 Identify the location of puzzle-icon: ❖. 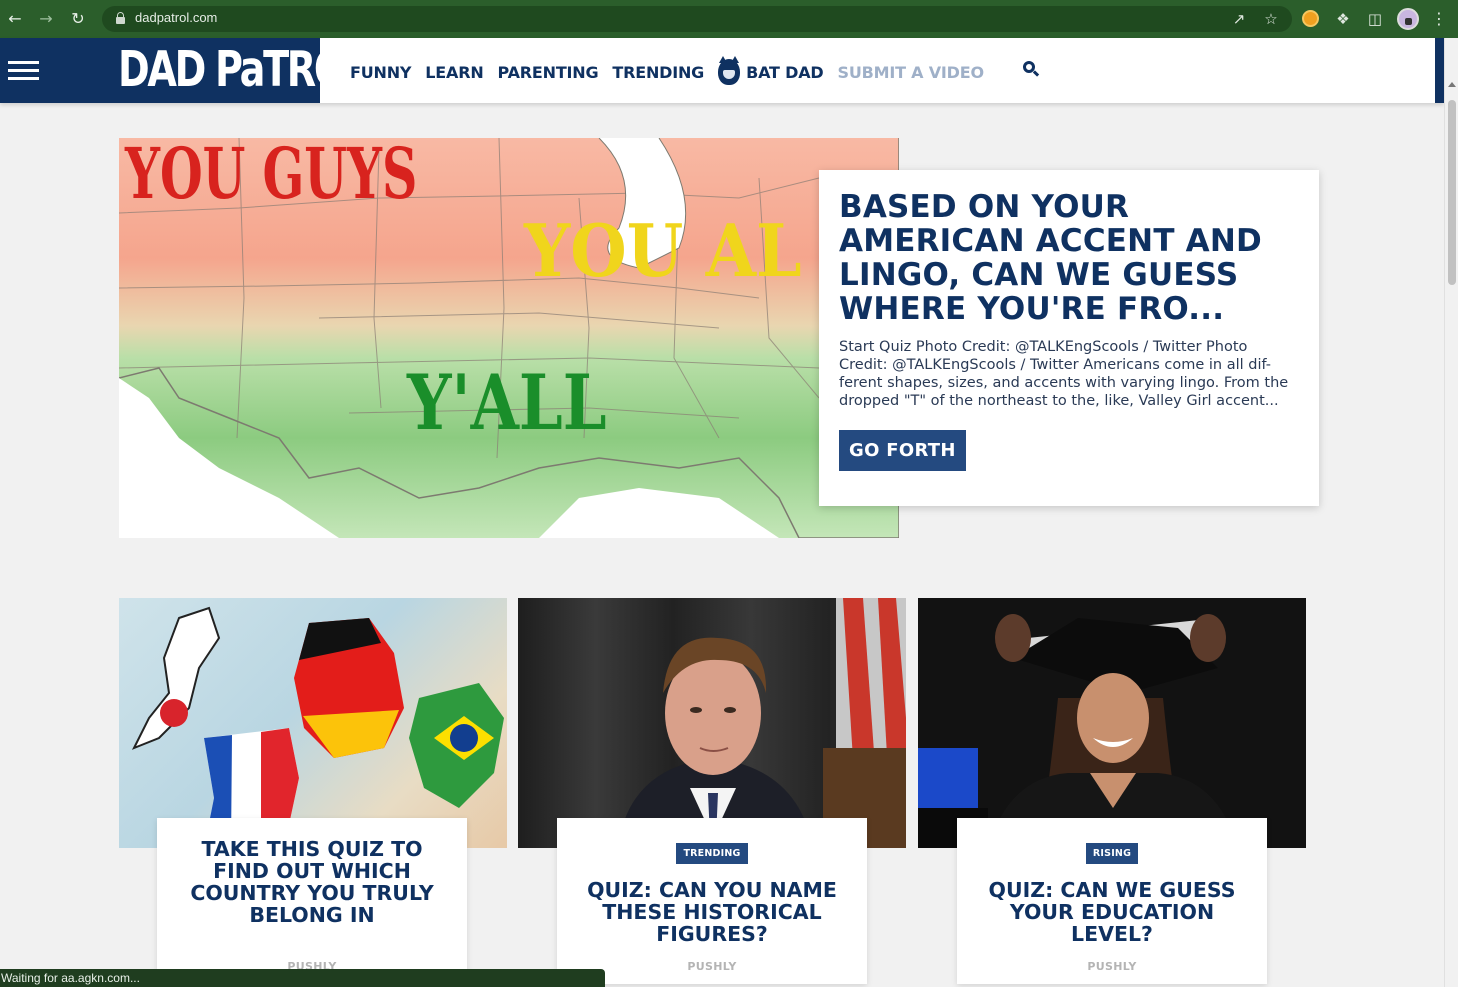
(1343, 19).